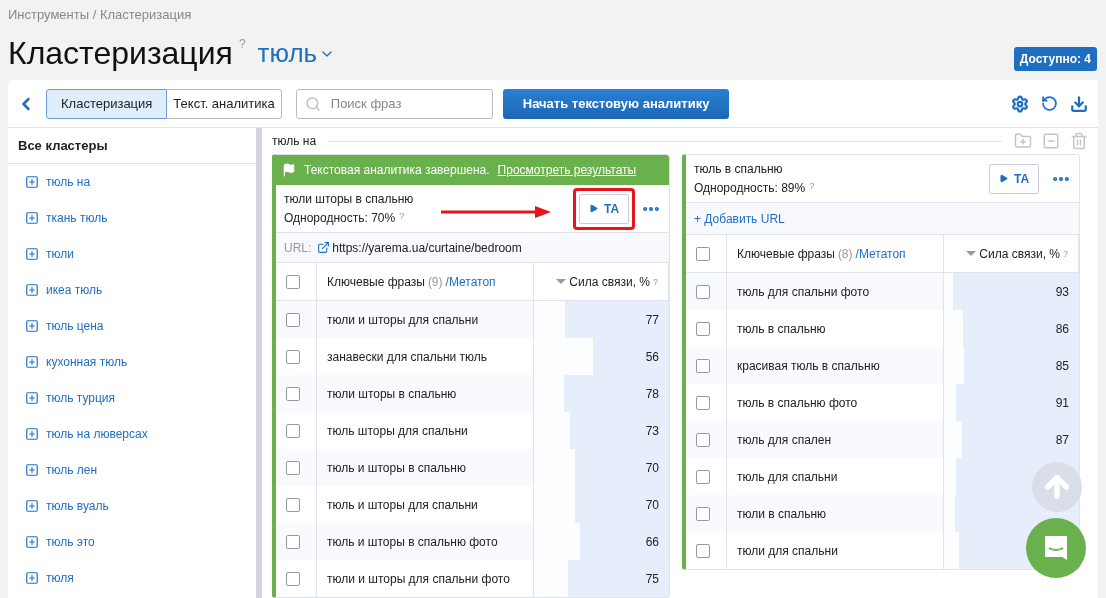 The height and width of the screenshot is (598, 1106). What do you see at coordinates (132, 578) in the screenshot?
I see `cluster-link: тюля` at bounding box center [132, 578].